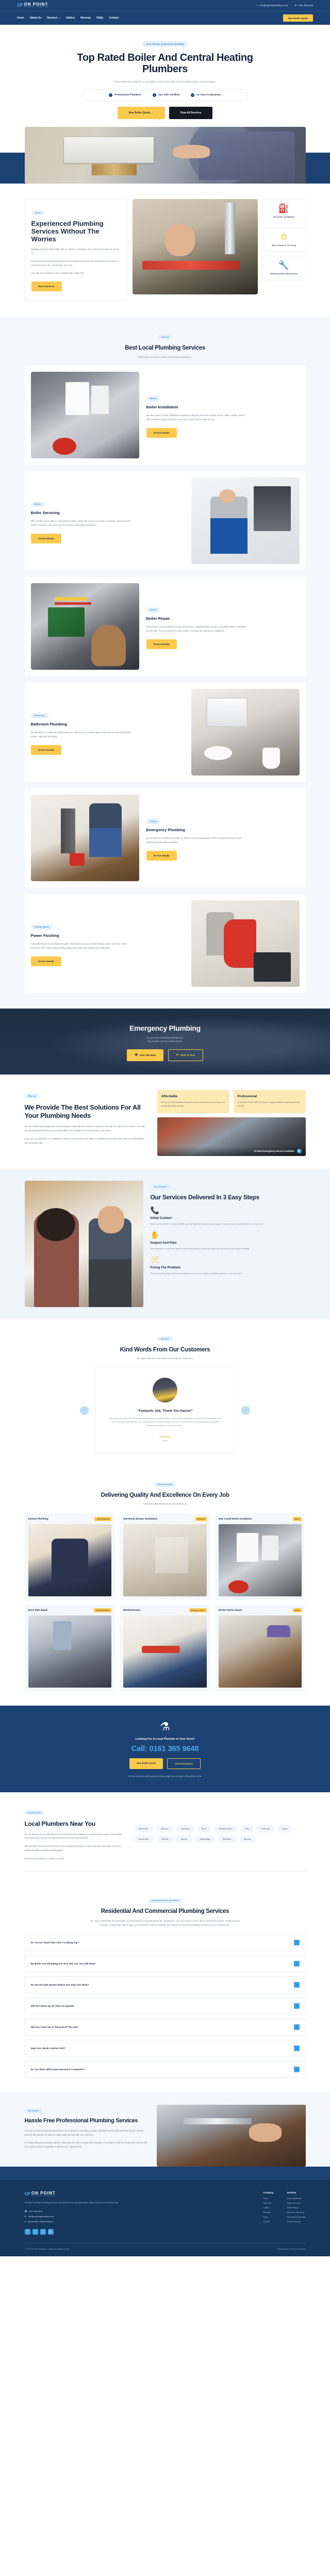 The width and height of the screenshot is (330, 2576). Describe the element at coordinates (76, 2211) in the screenshot. I see `footer-phone: ☎ 0161 365 9648` at that location.